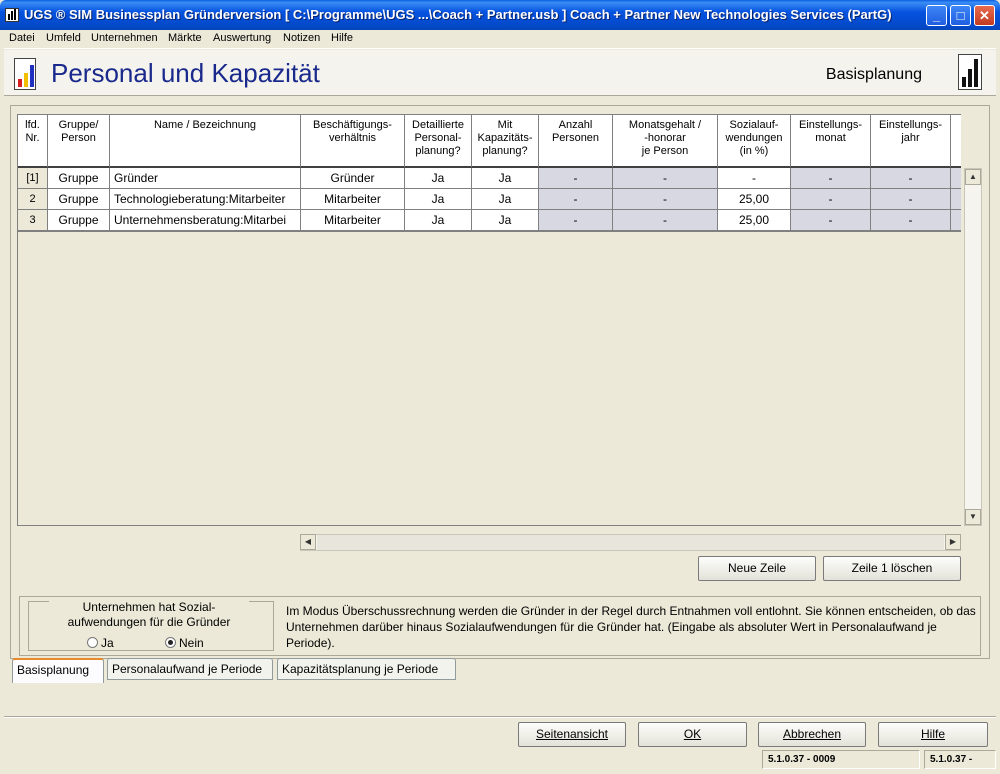  Describe the element at coordinates (92, 642) in the screenshot. I see `radio-yes-icon` at that location.